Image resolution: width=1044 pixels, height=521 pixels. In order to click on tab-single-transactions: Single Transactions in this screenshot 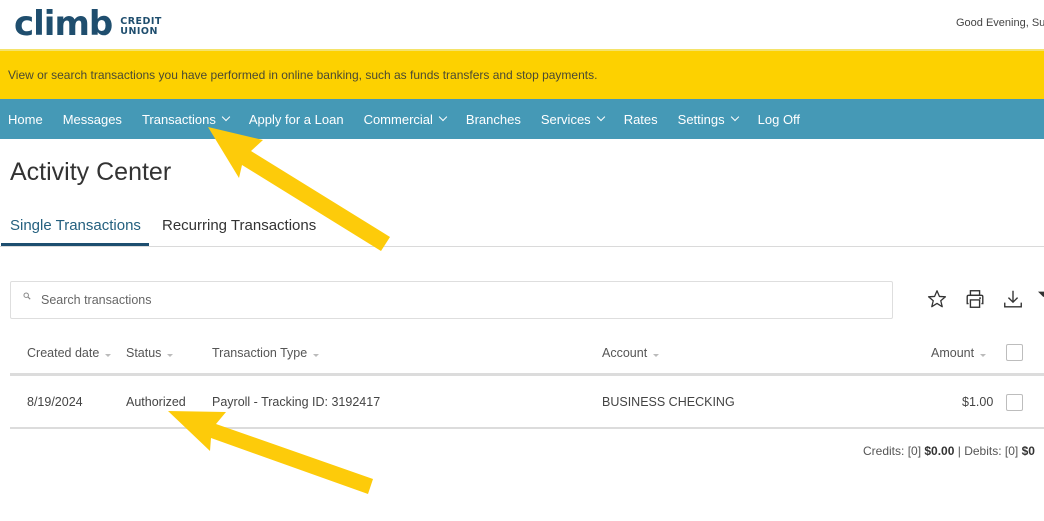, I will do `click(75, 225)`.